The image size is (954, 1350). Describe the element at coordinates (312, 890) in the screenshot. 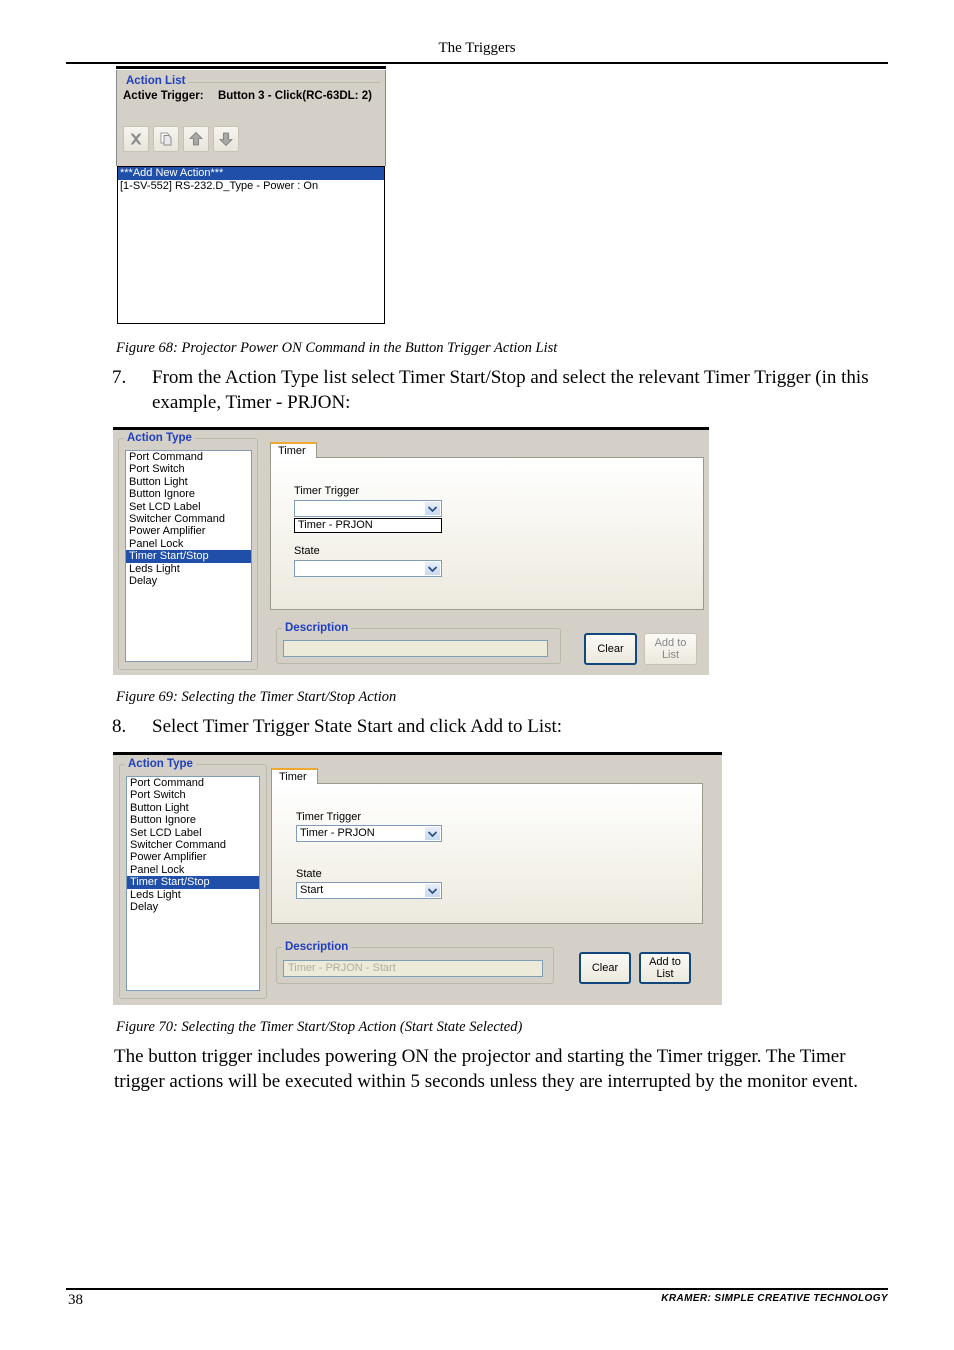

I see `state-value: Start` at that location.